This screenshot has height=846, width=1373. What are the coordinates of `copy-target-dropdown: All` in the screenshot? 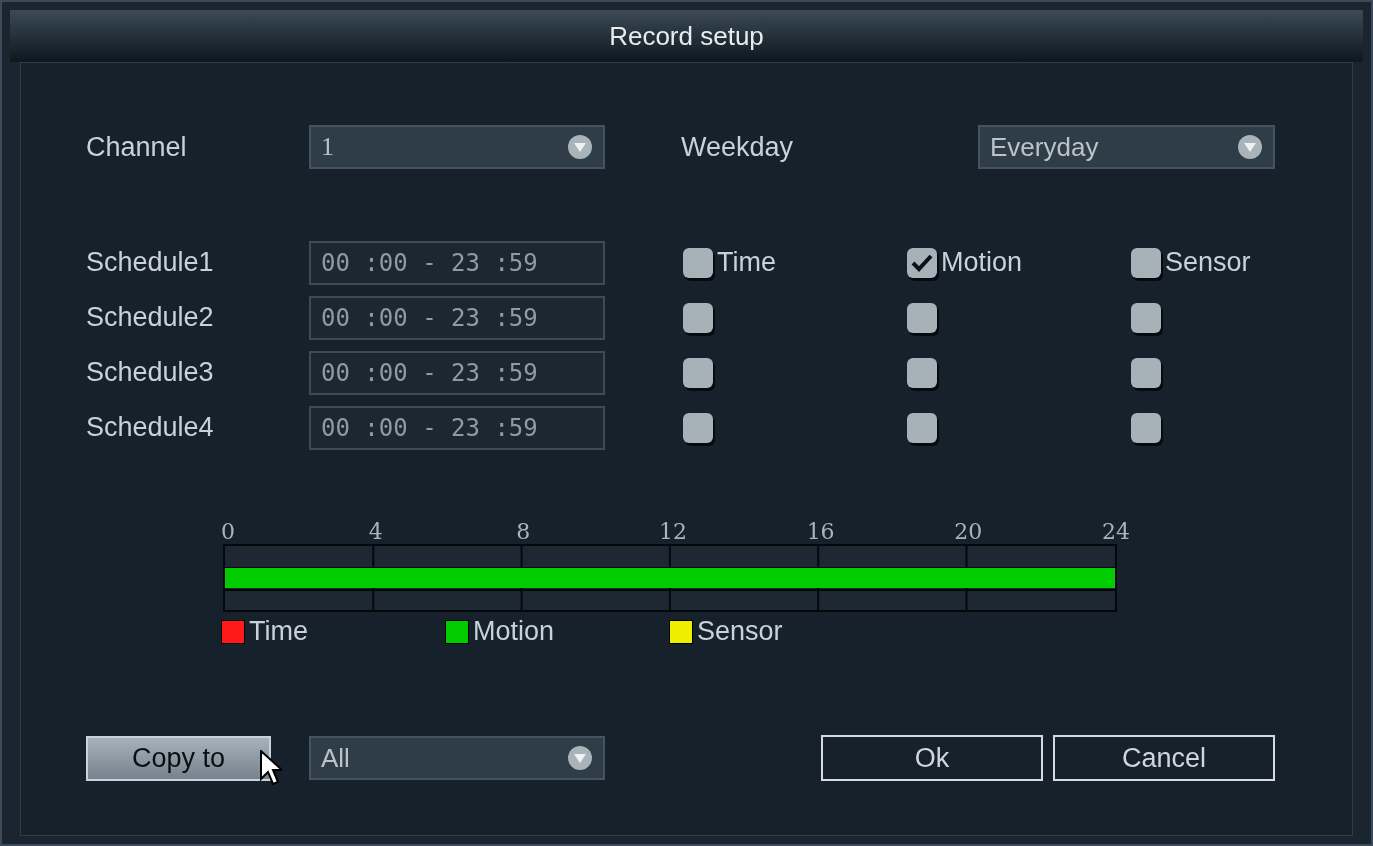 It's located at (457, 758).